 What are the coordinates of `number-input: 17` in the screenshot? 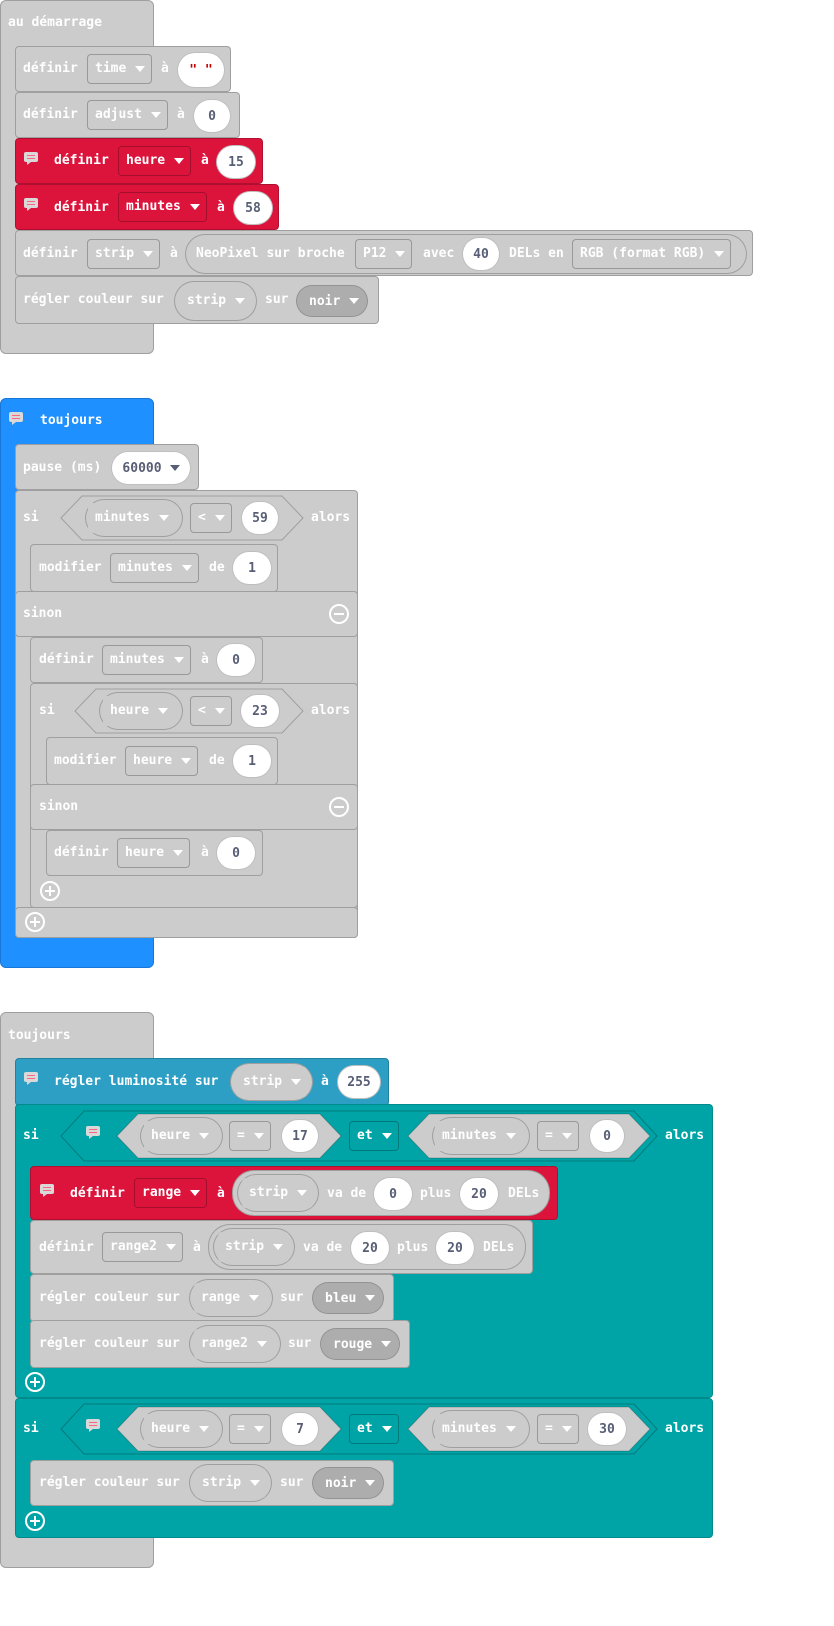 It's located at (300, 1136).